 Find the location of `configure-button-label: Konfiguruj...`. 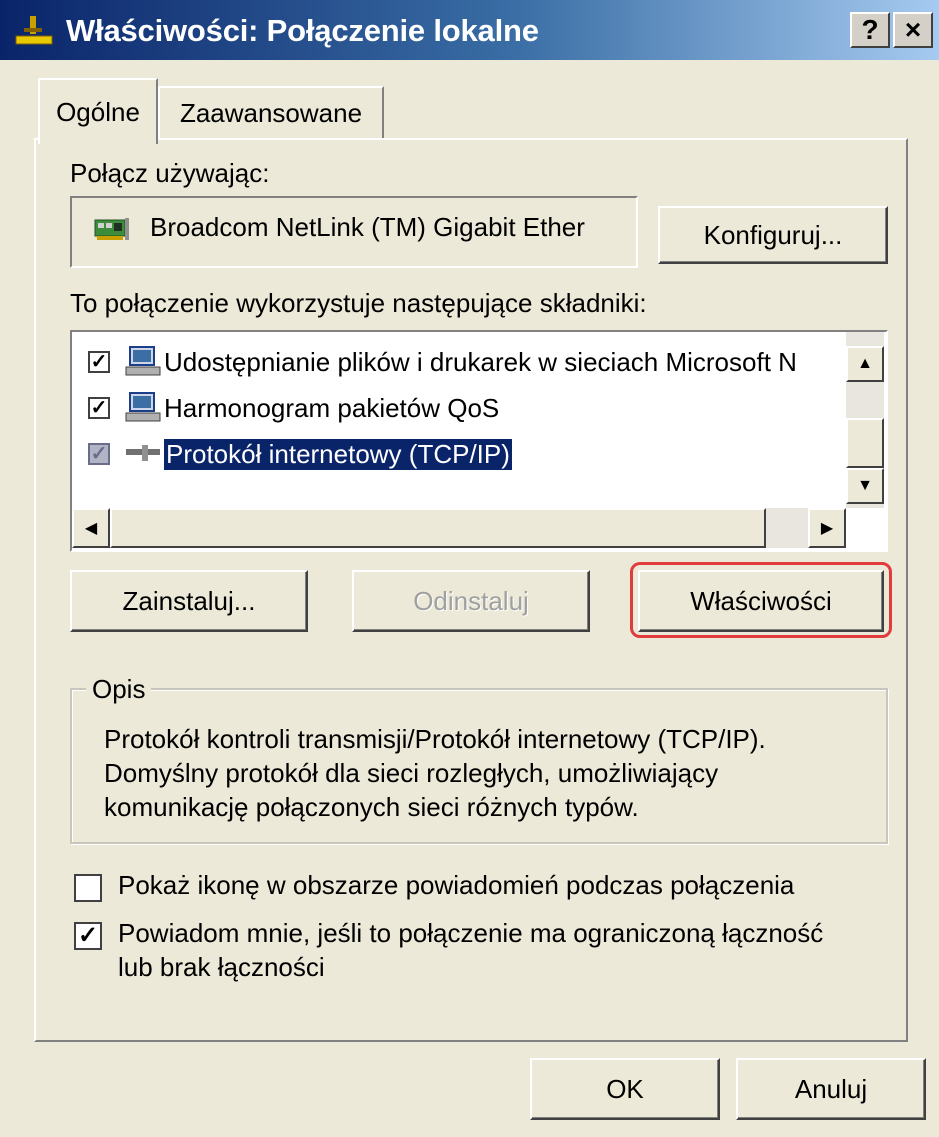

configure-button-label: Konfiguruj... is located at coordinates (773, 234).